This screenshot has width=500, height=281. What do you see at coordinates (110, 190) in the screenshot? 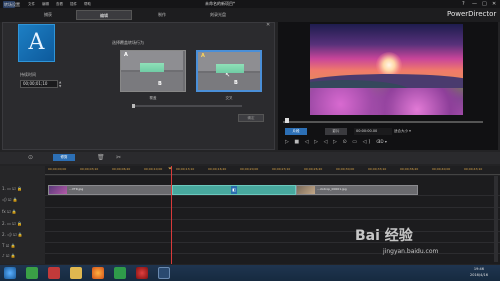
I see `timeline-clip-1: ...VTR.jpg` at bounding box center [110, 190].